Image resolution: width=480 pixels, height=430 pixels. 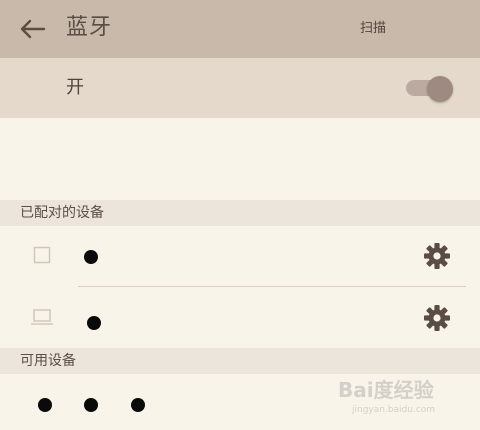 What do you see at coordinates (89, 27) in the screenshot?
I see `page-title: 蓝牙` at bounding box center [89, 27].